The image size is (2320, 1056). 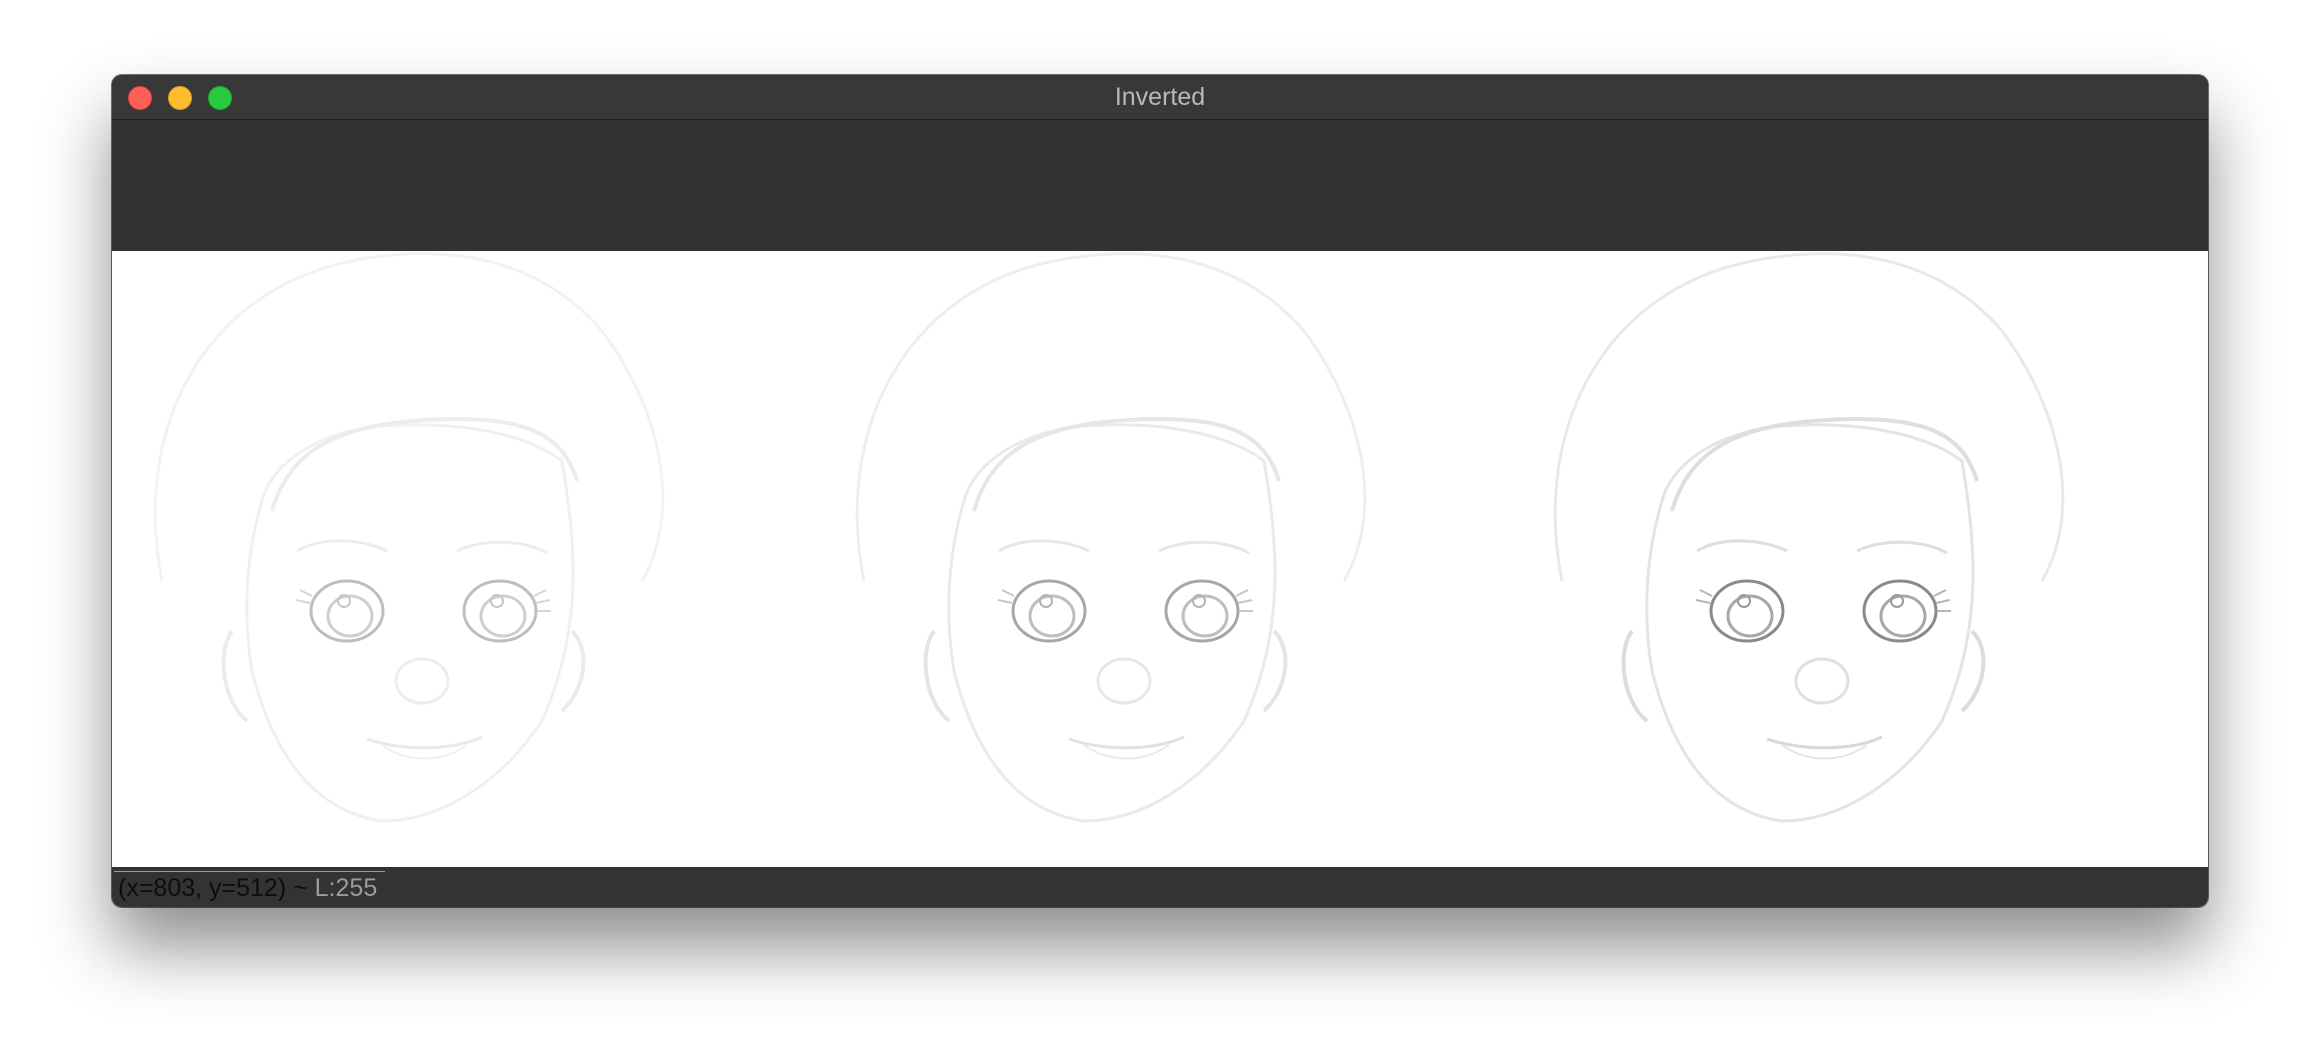 What do you see at coordinates (213, 888) in the screenshot?
I see `cursor-coordinates: (x=803, y=512) ~` at bounding box center [213, 888].